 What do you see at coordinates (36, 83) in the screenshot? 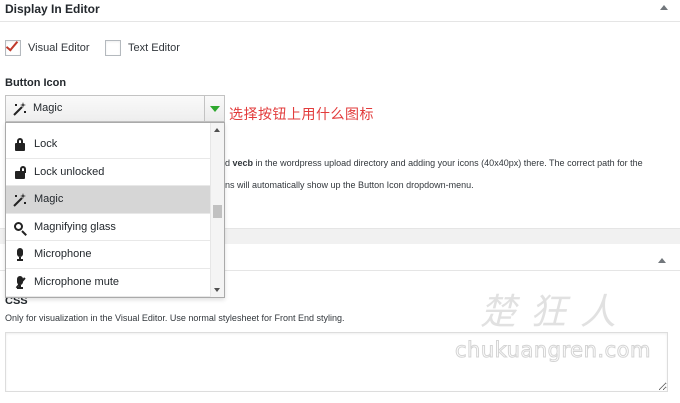
I see `button-icon-label: Button Icon` at bounding box center [36, 83].